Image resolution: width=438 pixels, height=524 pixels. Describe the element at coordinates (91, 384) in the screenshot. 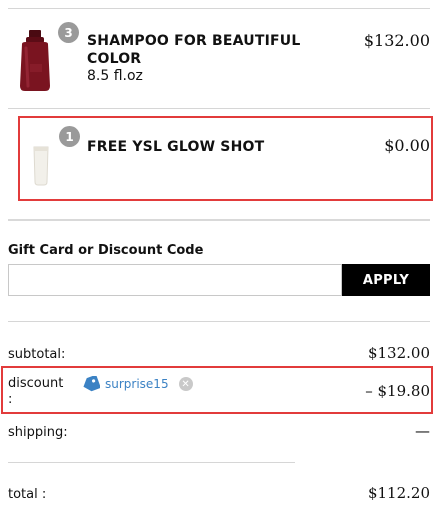

I see `price-tag-icon` at that location.